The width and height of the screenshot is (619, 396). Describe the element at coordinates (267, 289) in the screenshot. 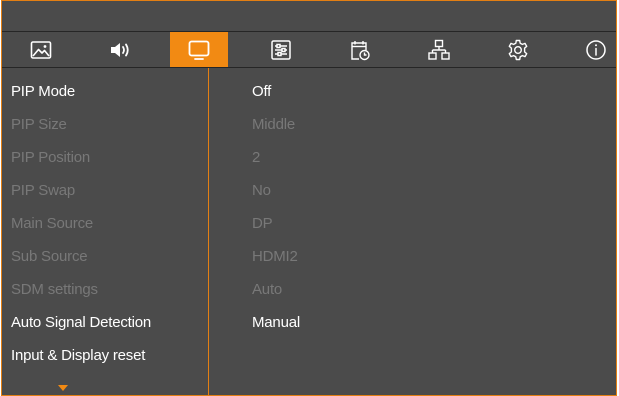

I see `value-sdm-settings: Auto` at that location.